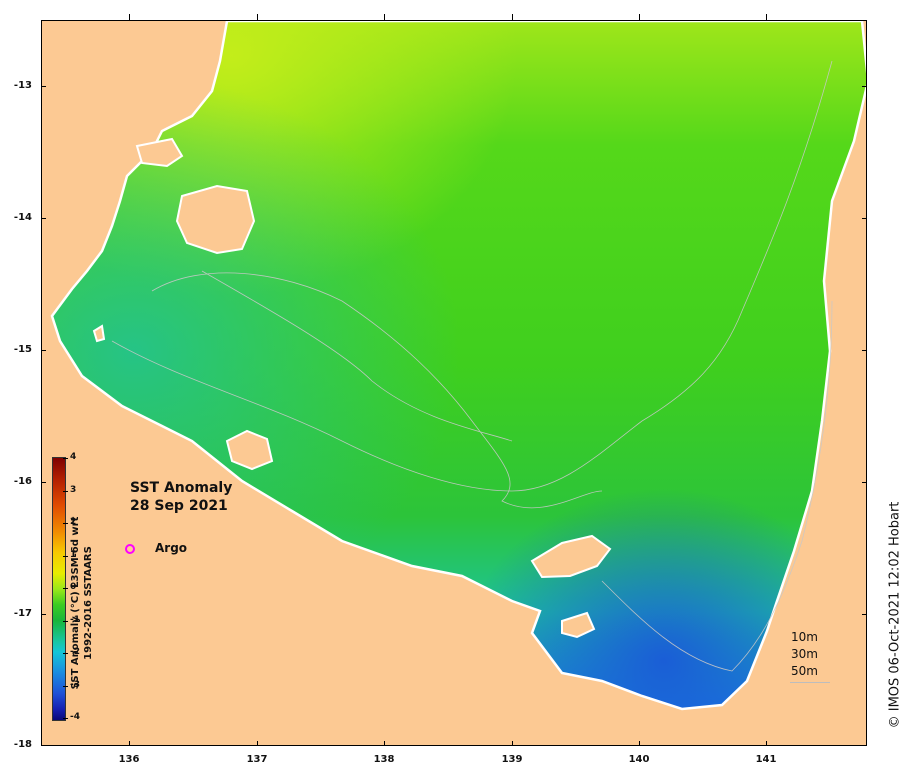 This screenshot has height=780, width=910. I want to click on colorbar, so click(59, 589).